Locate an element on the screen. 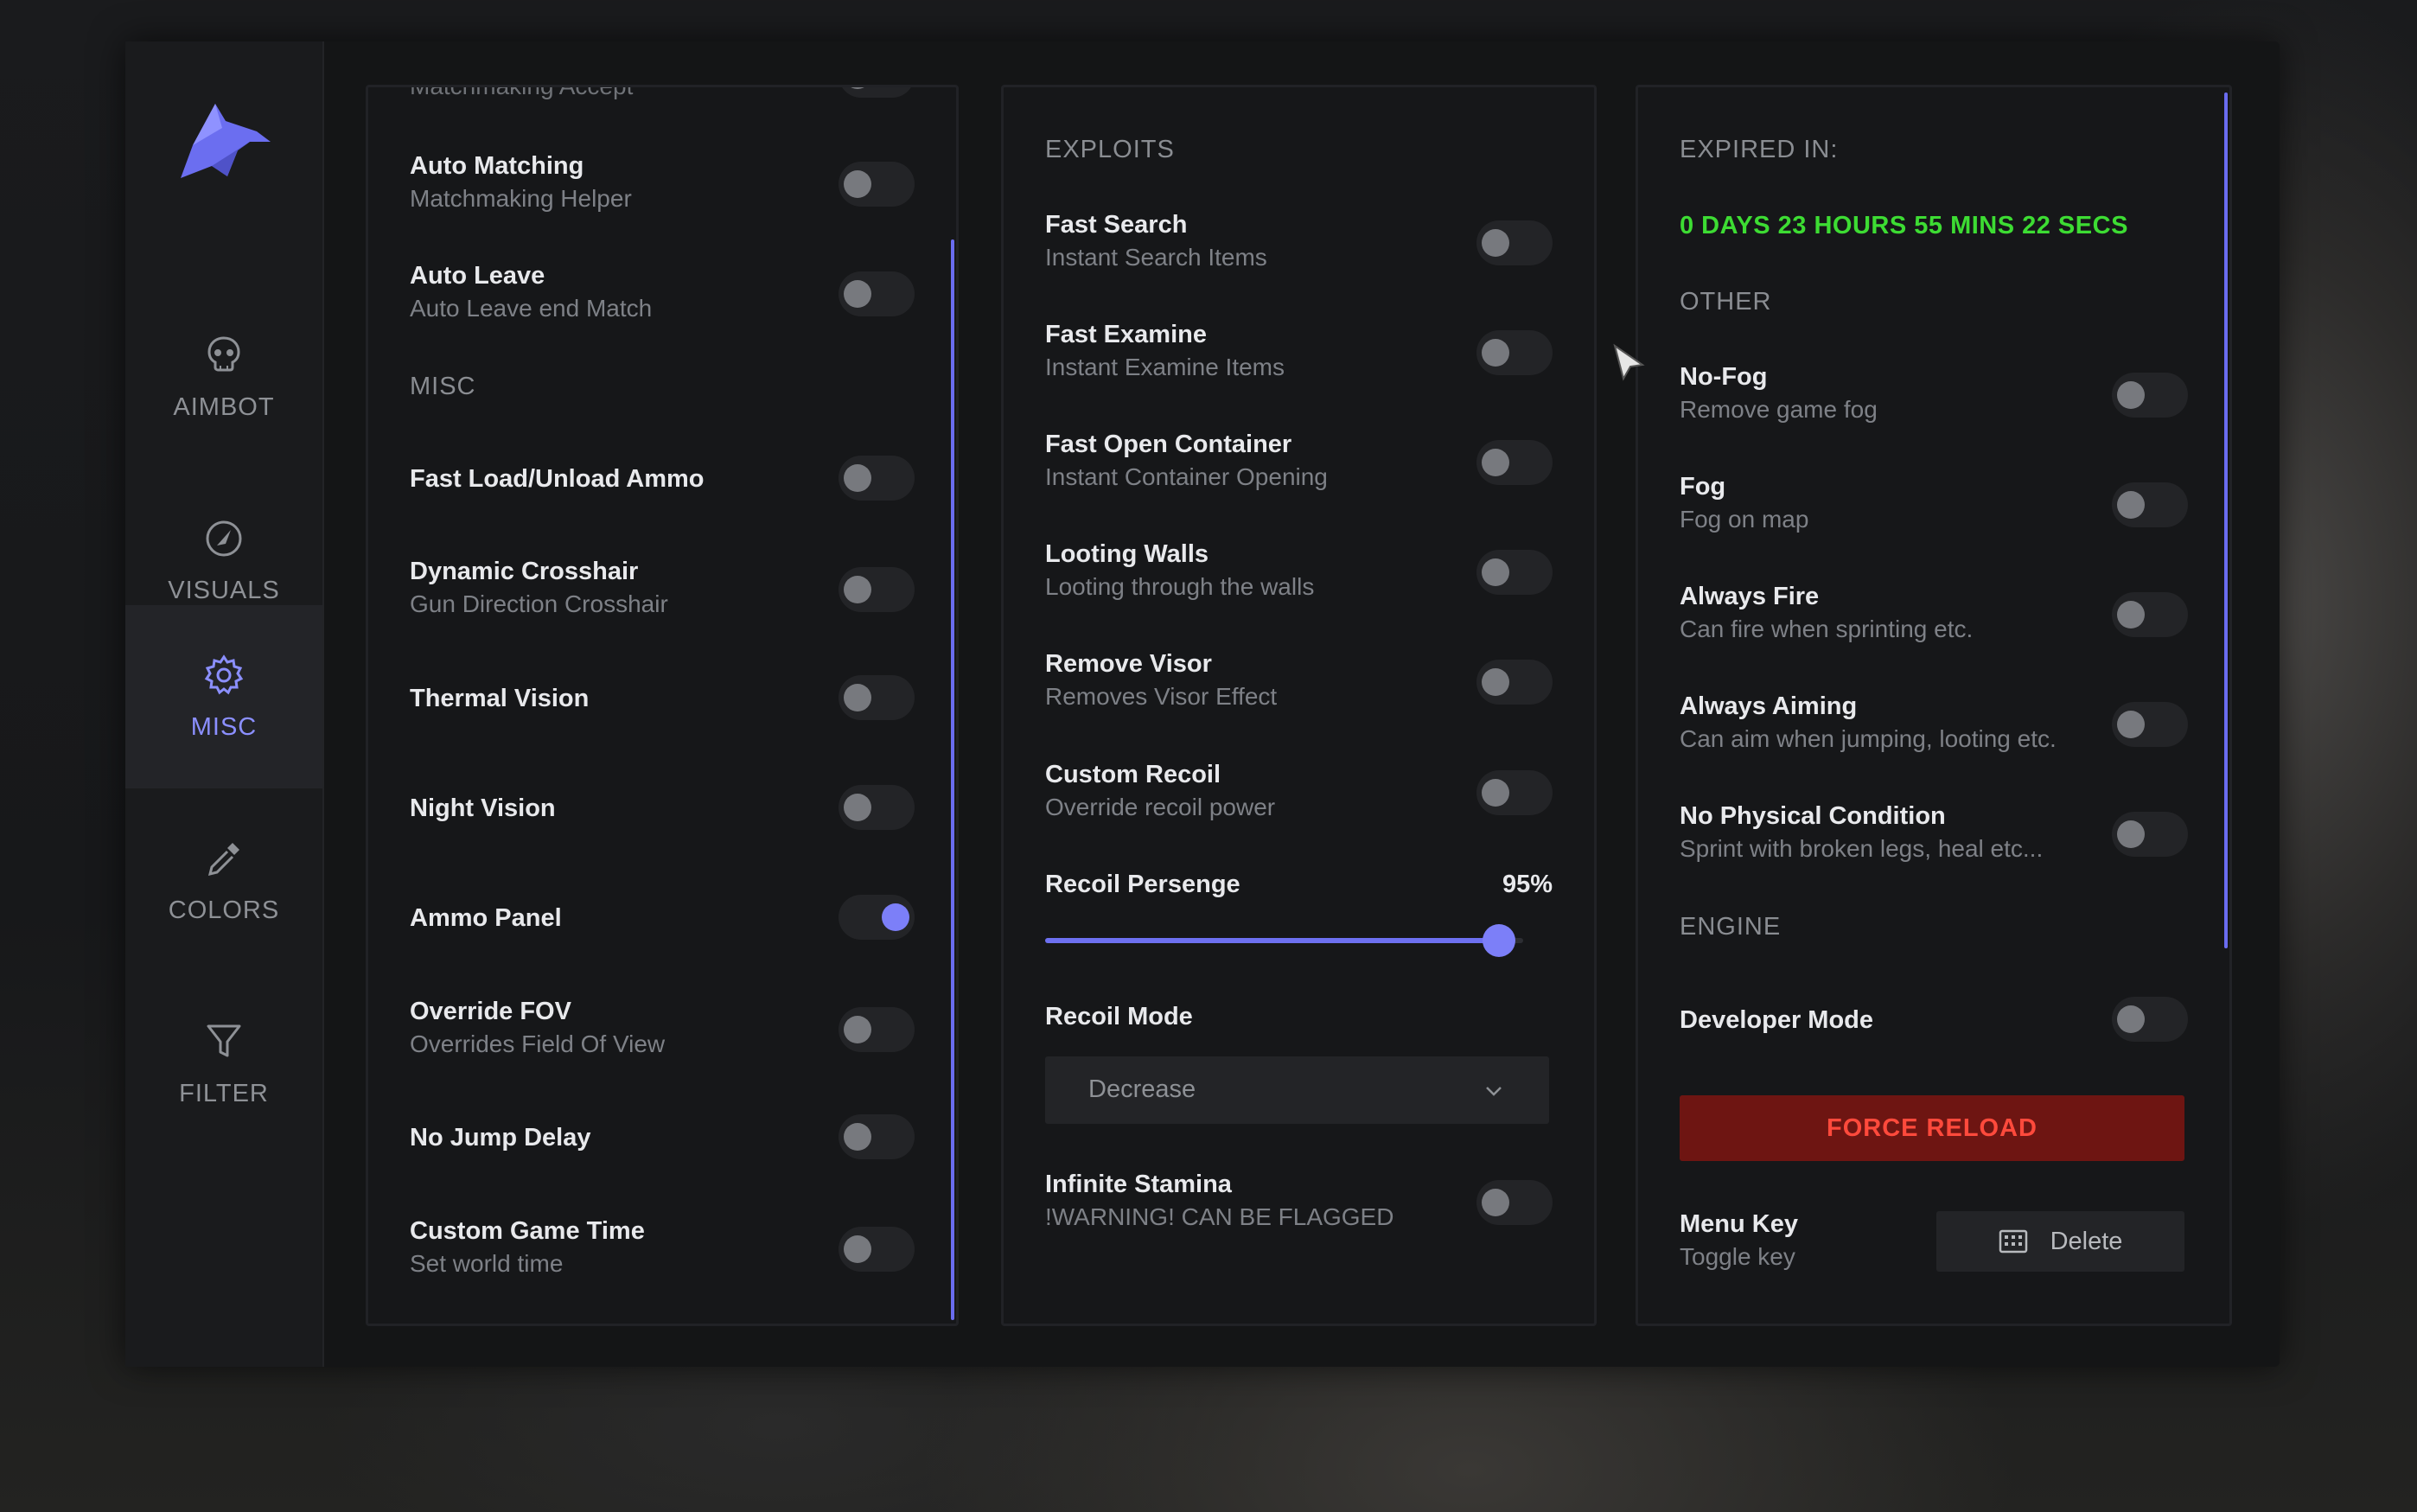  recoil-mode-value: Decrease is located at coordinates (1142, 1089).